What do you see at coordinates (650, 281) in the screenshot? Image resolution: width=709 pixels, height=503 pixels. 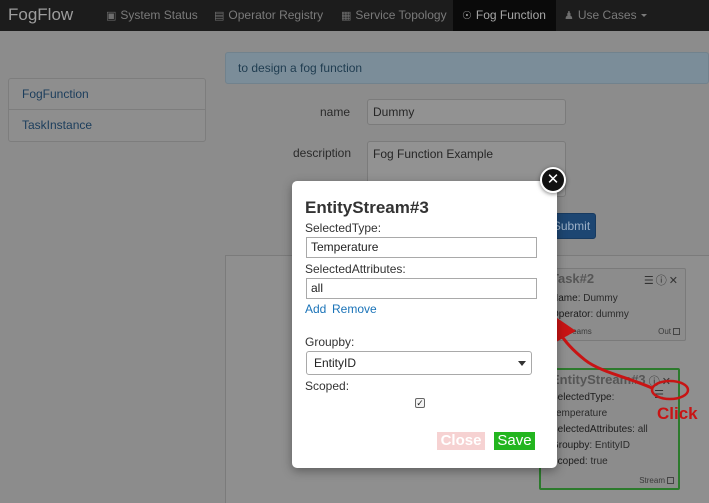 I see `settings-icon: ☰` at bounding box center [650, 281].